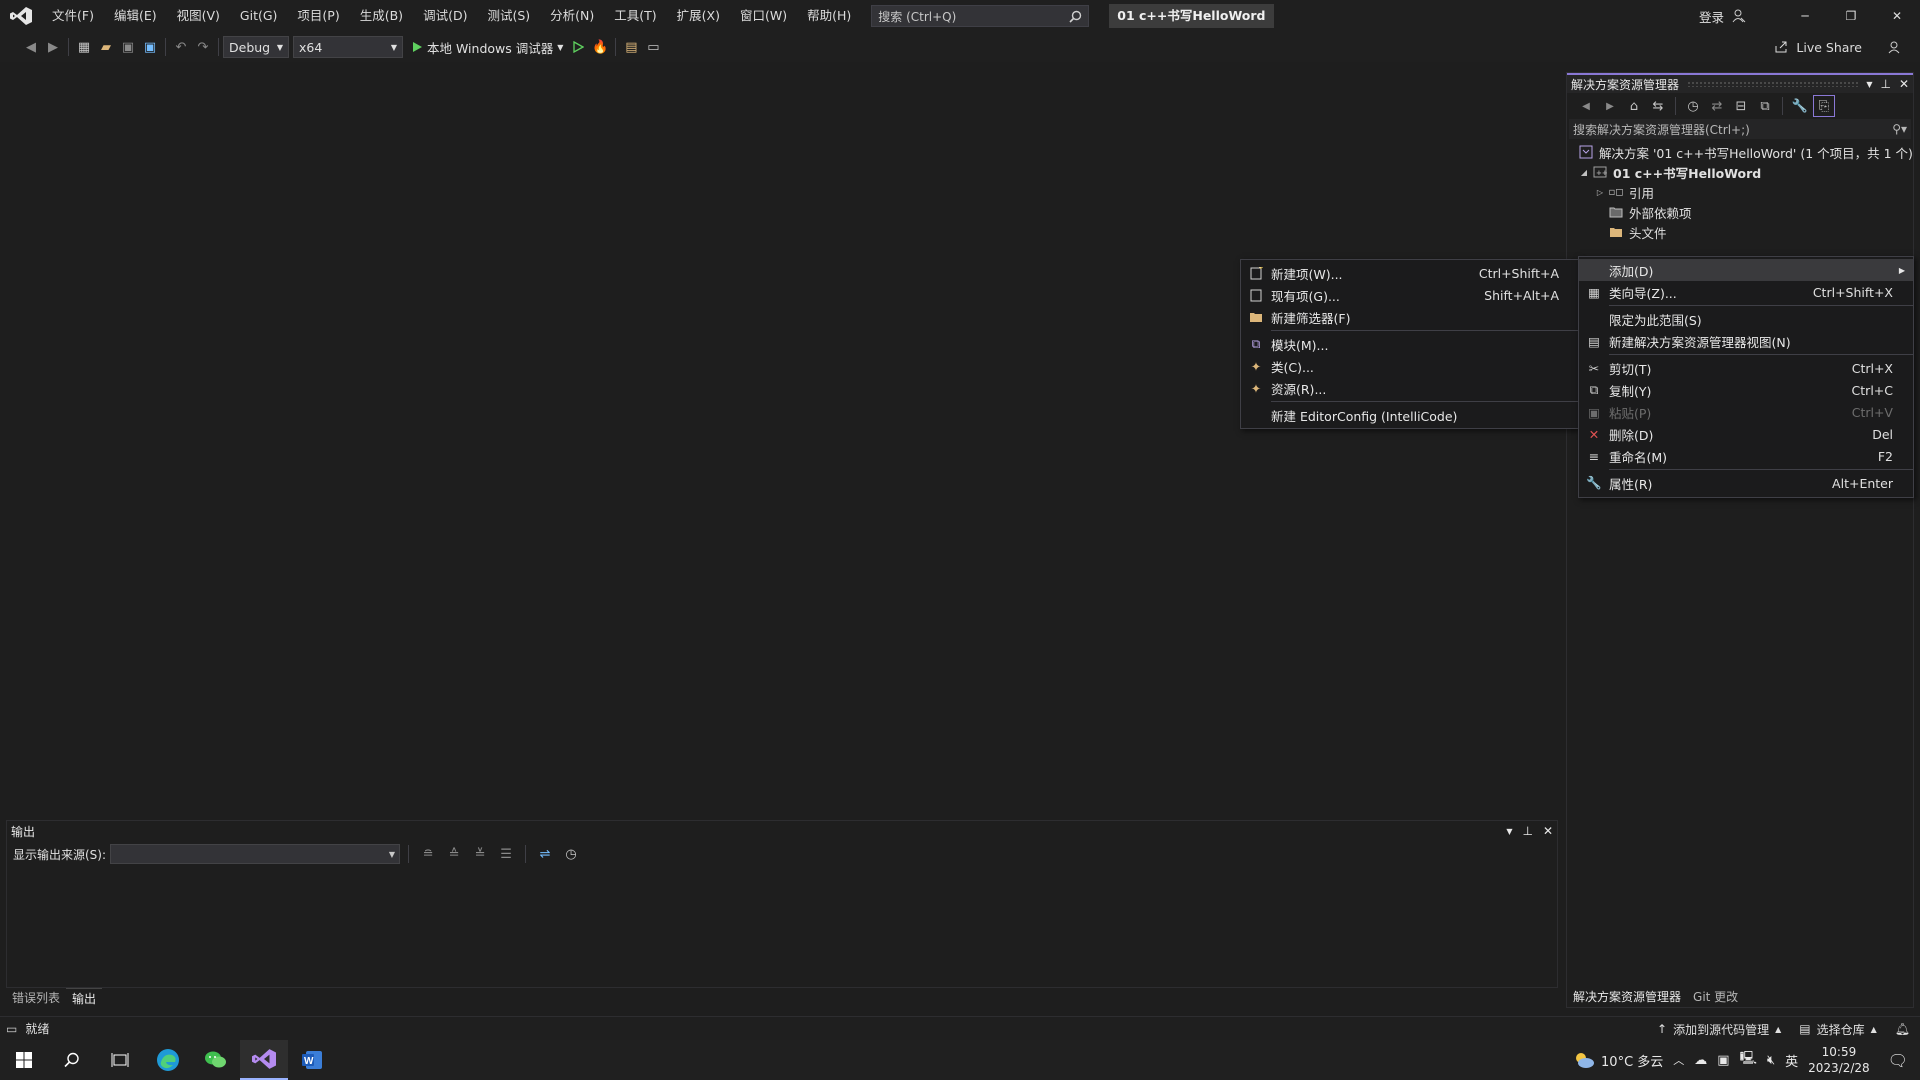 This screenshot has width=1920, height=1080. Describe the element at coordinates (1746, 390) in the screenshot. I see `menu-copy: ⧉ 复制(Y) Ctrl+C` at that location.